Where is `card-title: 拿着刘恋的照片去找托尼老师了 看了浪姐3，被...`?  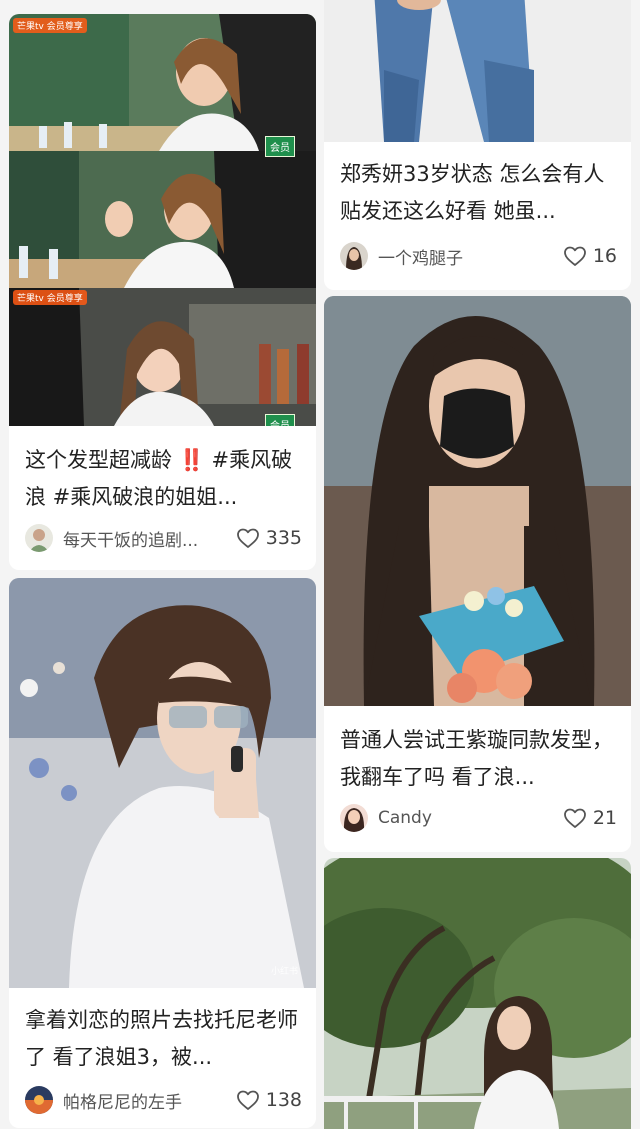 card-title: 拿着刘恋的照片去找托尼老师了 看了浪姐3，被... is located at coordinates (163, 1039).